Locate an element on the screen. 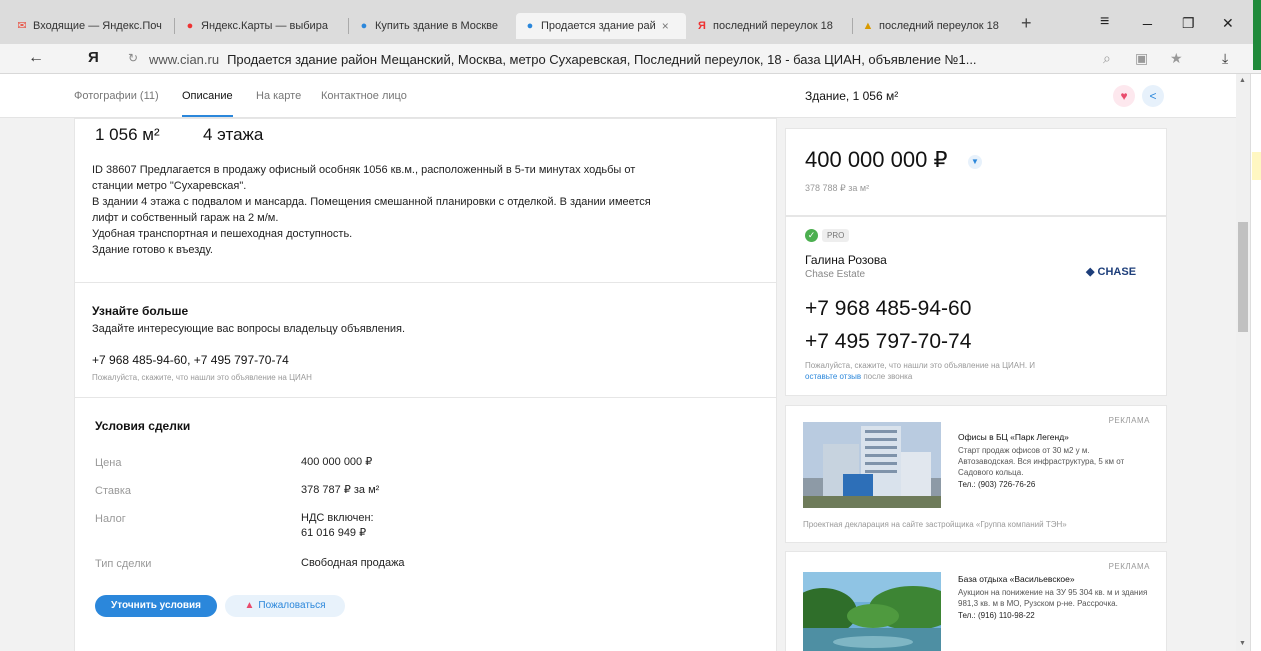 The width and height of the screenshot is (1261, 651). deal-row-label: Налог is located at coordinates (110, 519).